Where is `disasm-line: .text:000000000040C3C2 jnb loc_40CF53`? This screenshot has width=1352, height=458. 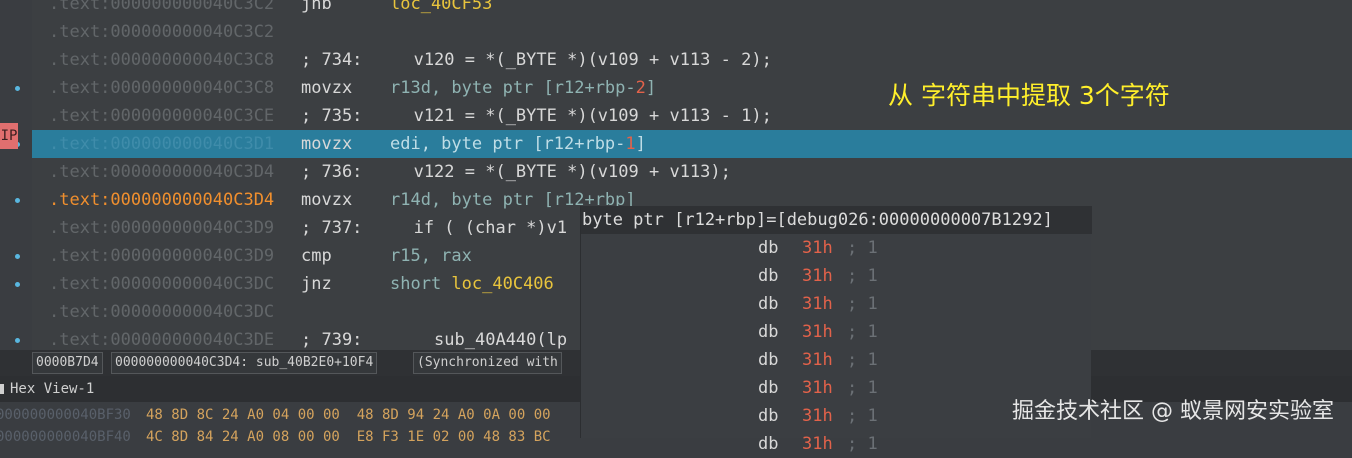
disasm-line: .text:000000000040C3C2 jnb loc_40CF53 is located at coordinates (692, 9).